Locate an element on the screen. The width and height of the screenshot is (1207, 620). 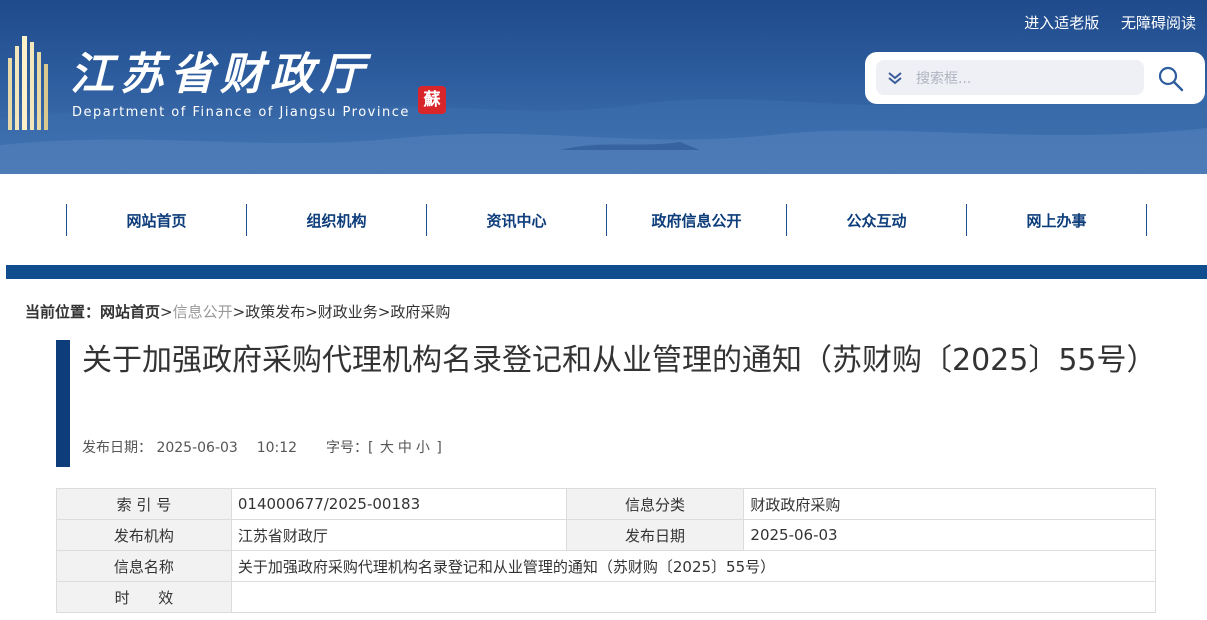
table-row: 时 效 is located at coordinates (606, 597).